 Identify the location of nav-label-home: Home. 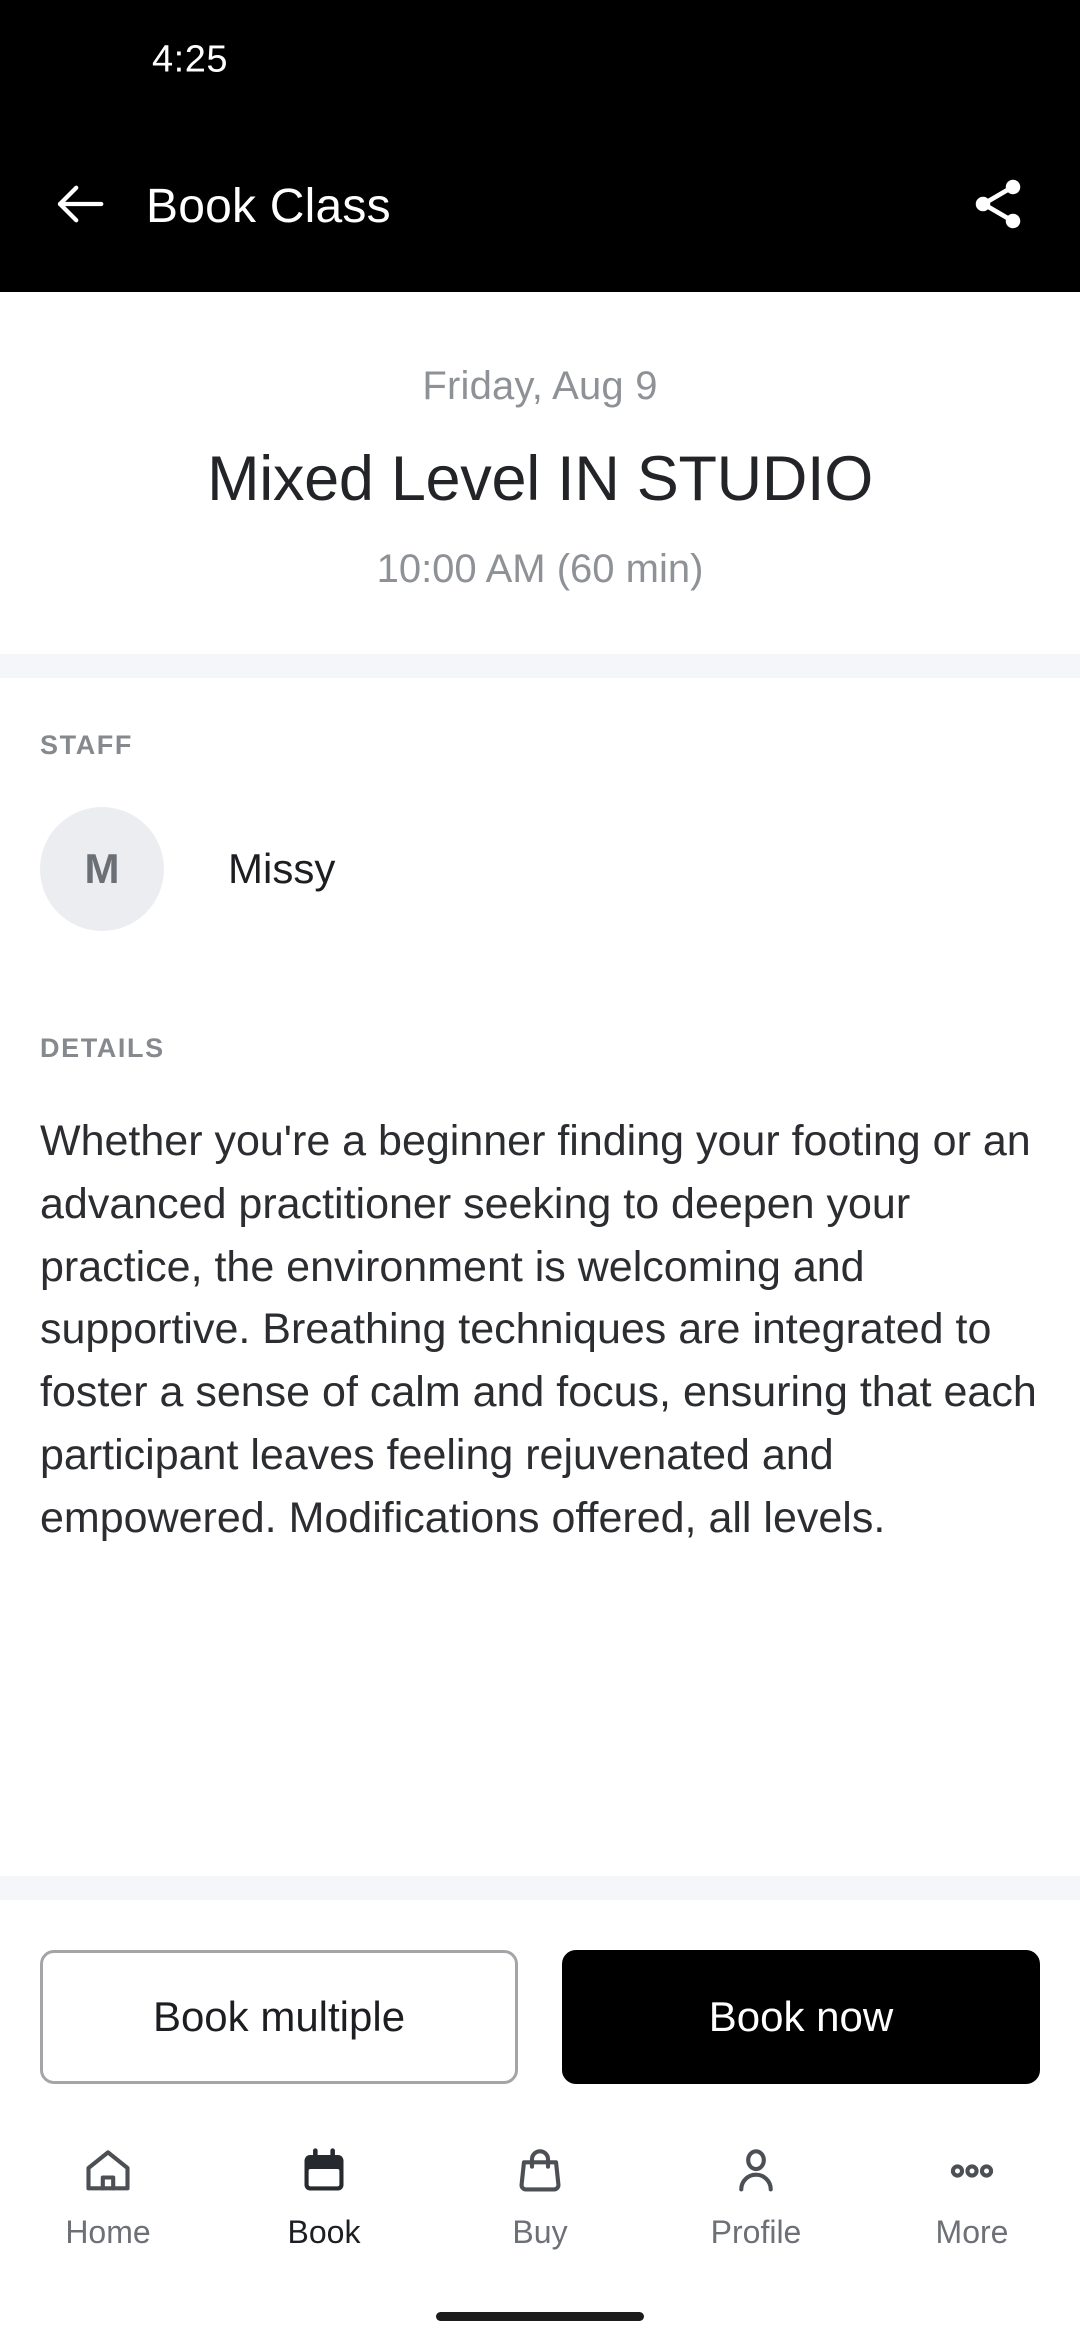
(108, 2232).